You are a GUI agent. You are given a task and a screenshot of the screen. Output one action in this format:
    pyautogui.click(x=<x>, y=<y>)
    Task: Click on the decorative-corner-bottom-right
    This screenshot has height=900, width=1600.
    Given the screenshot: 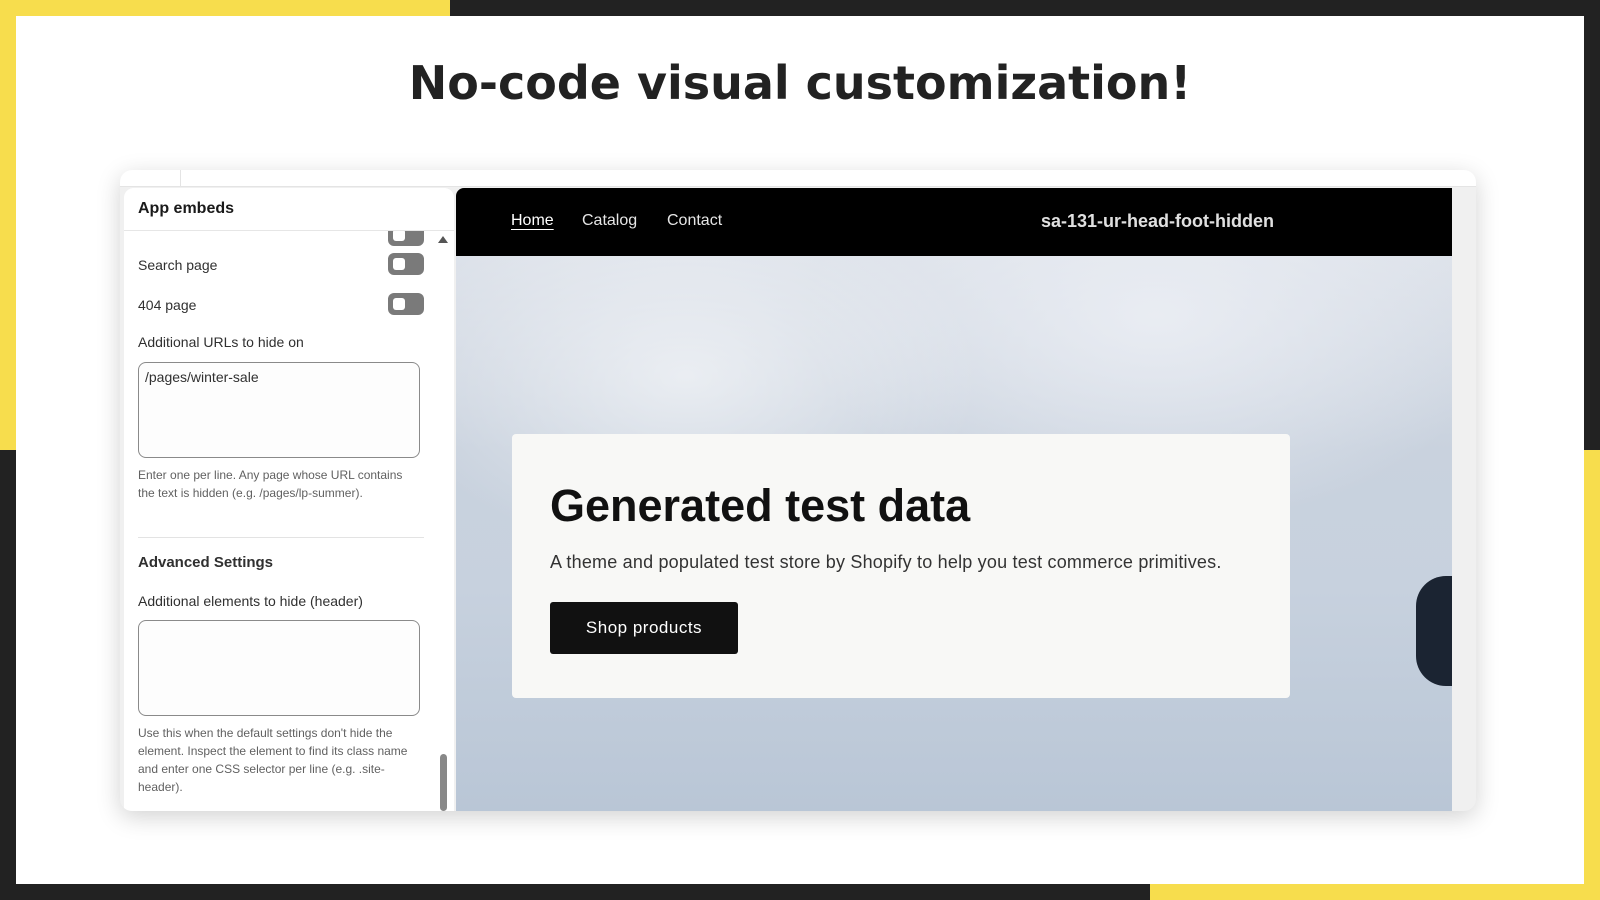 What is the action you would take?
    pyautogui.click(x=1375, y=892)
    